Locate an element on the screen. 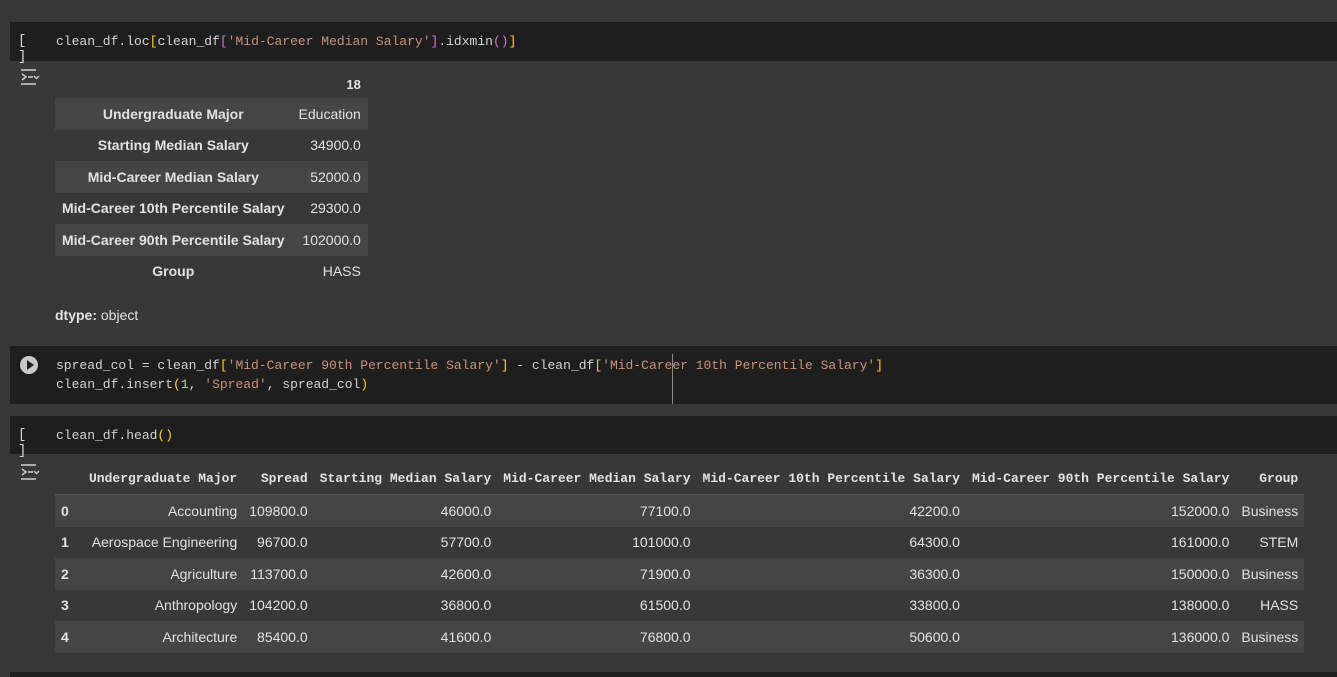 This screenshot has height=677, width=1337. table-cell: Architecture is located at coordinates (163, 637).